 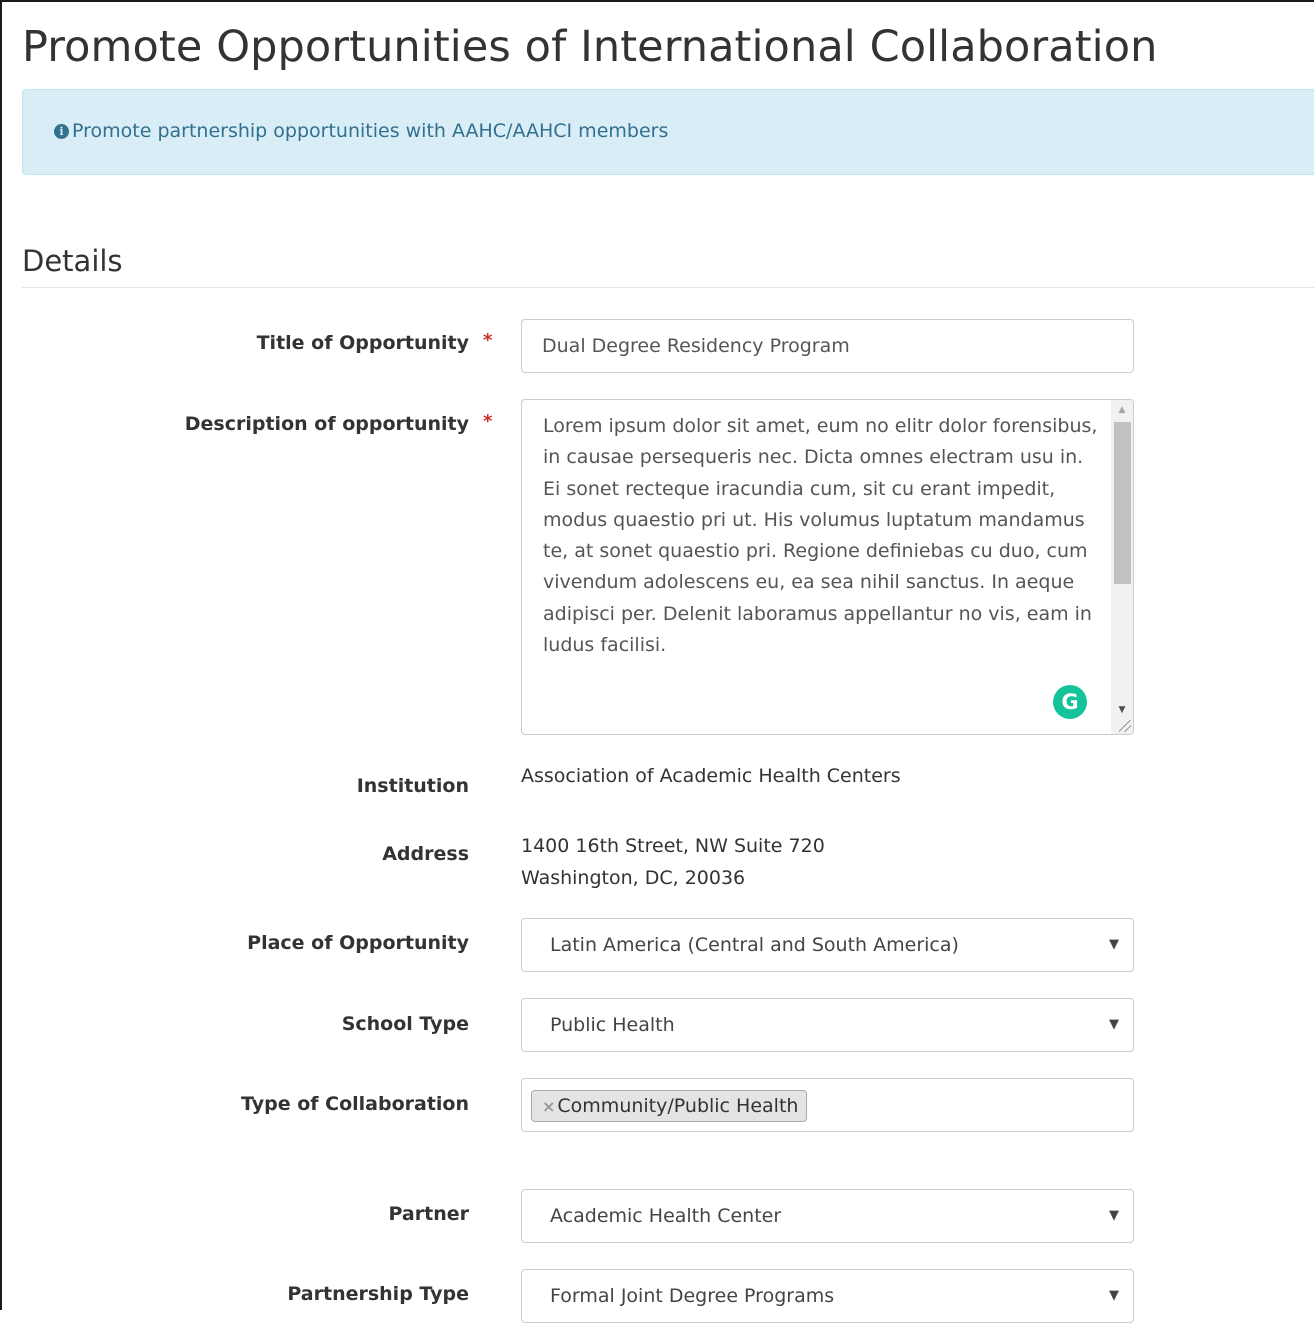 I want to click on title-input: Dual Degree Residency Program, so click(x=827, y=346).